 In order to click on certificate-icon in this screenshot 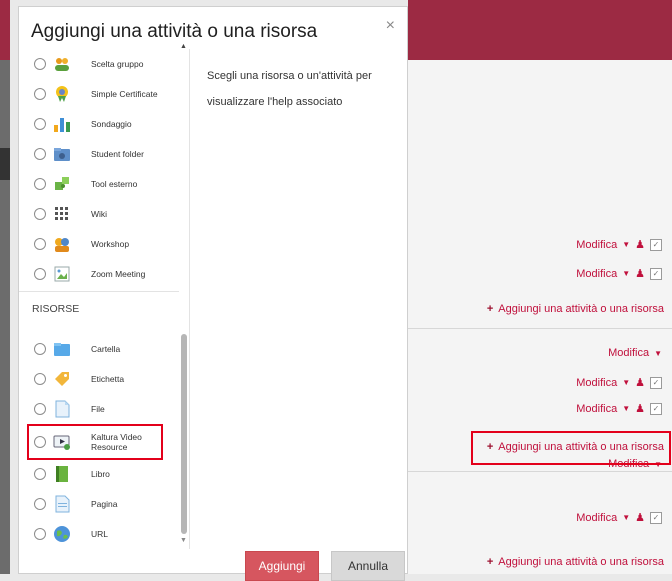, I will do `click(62, 94)`.